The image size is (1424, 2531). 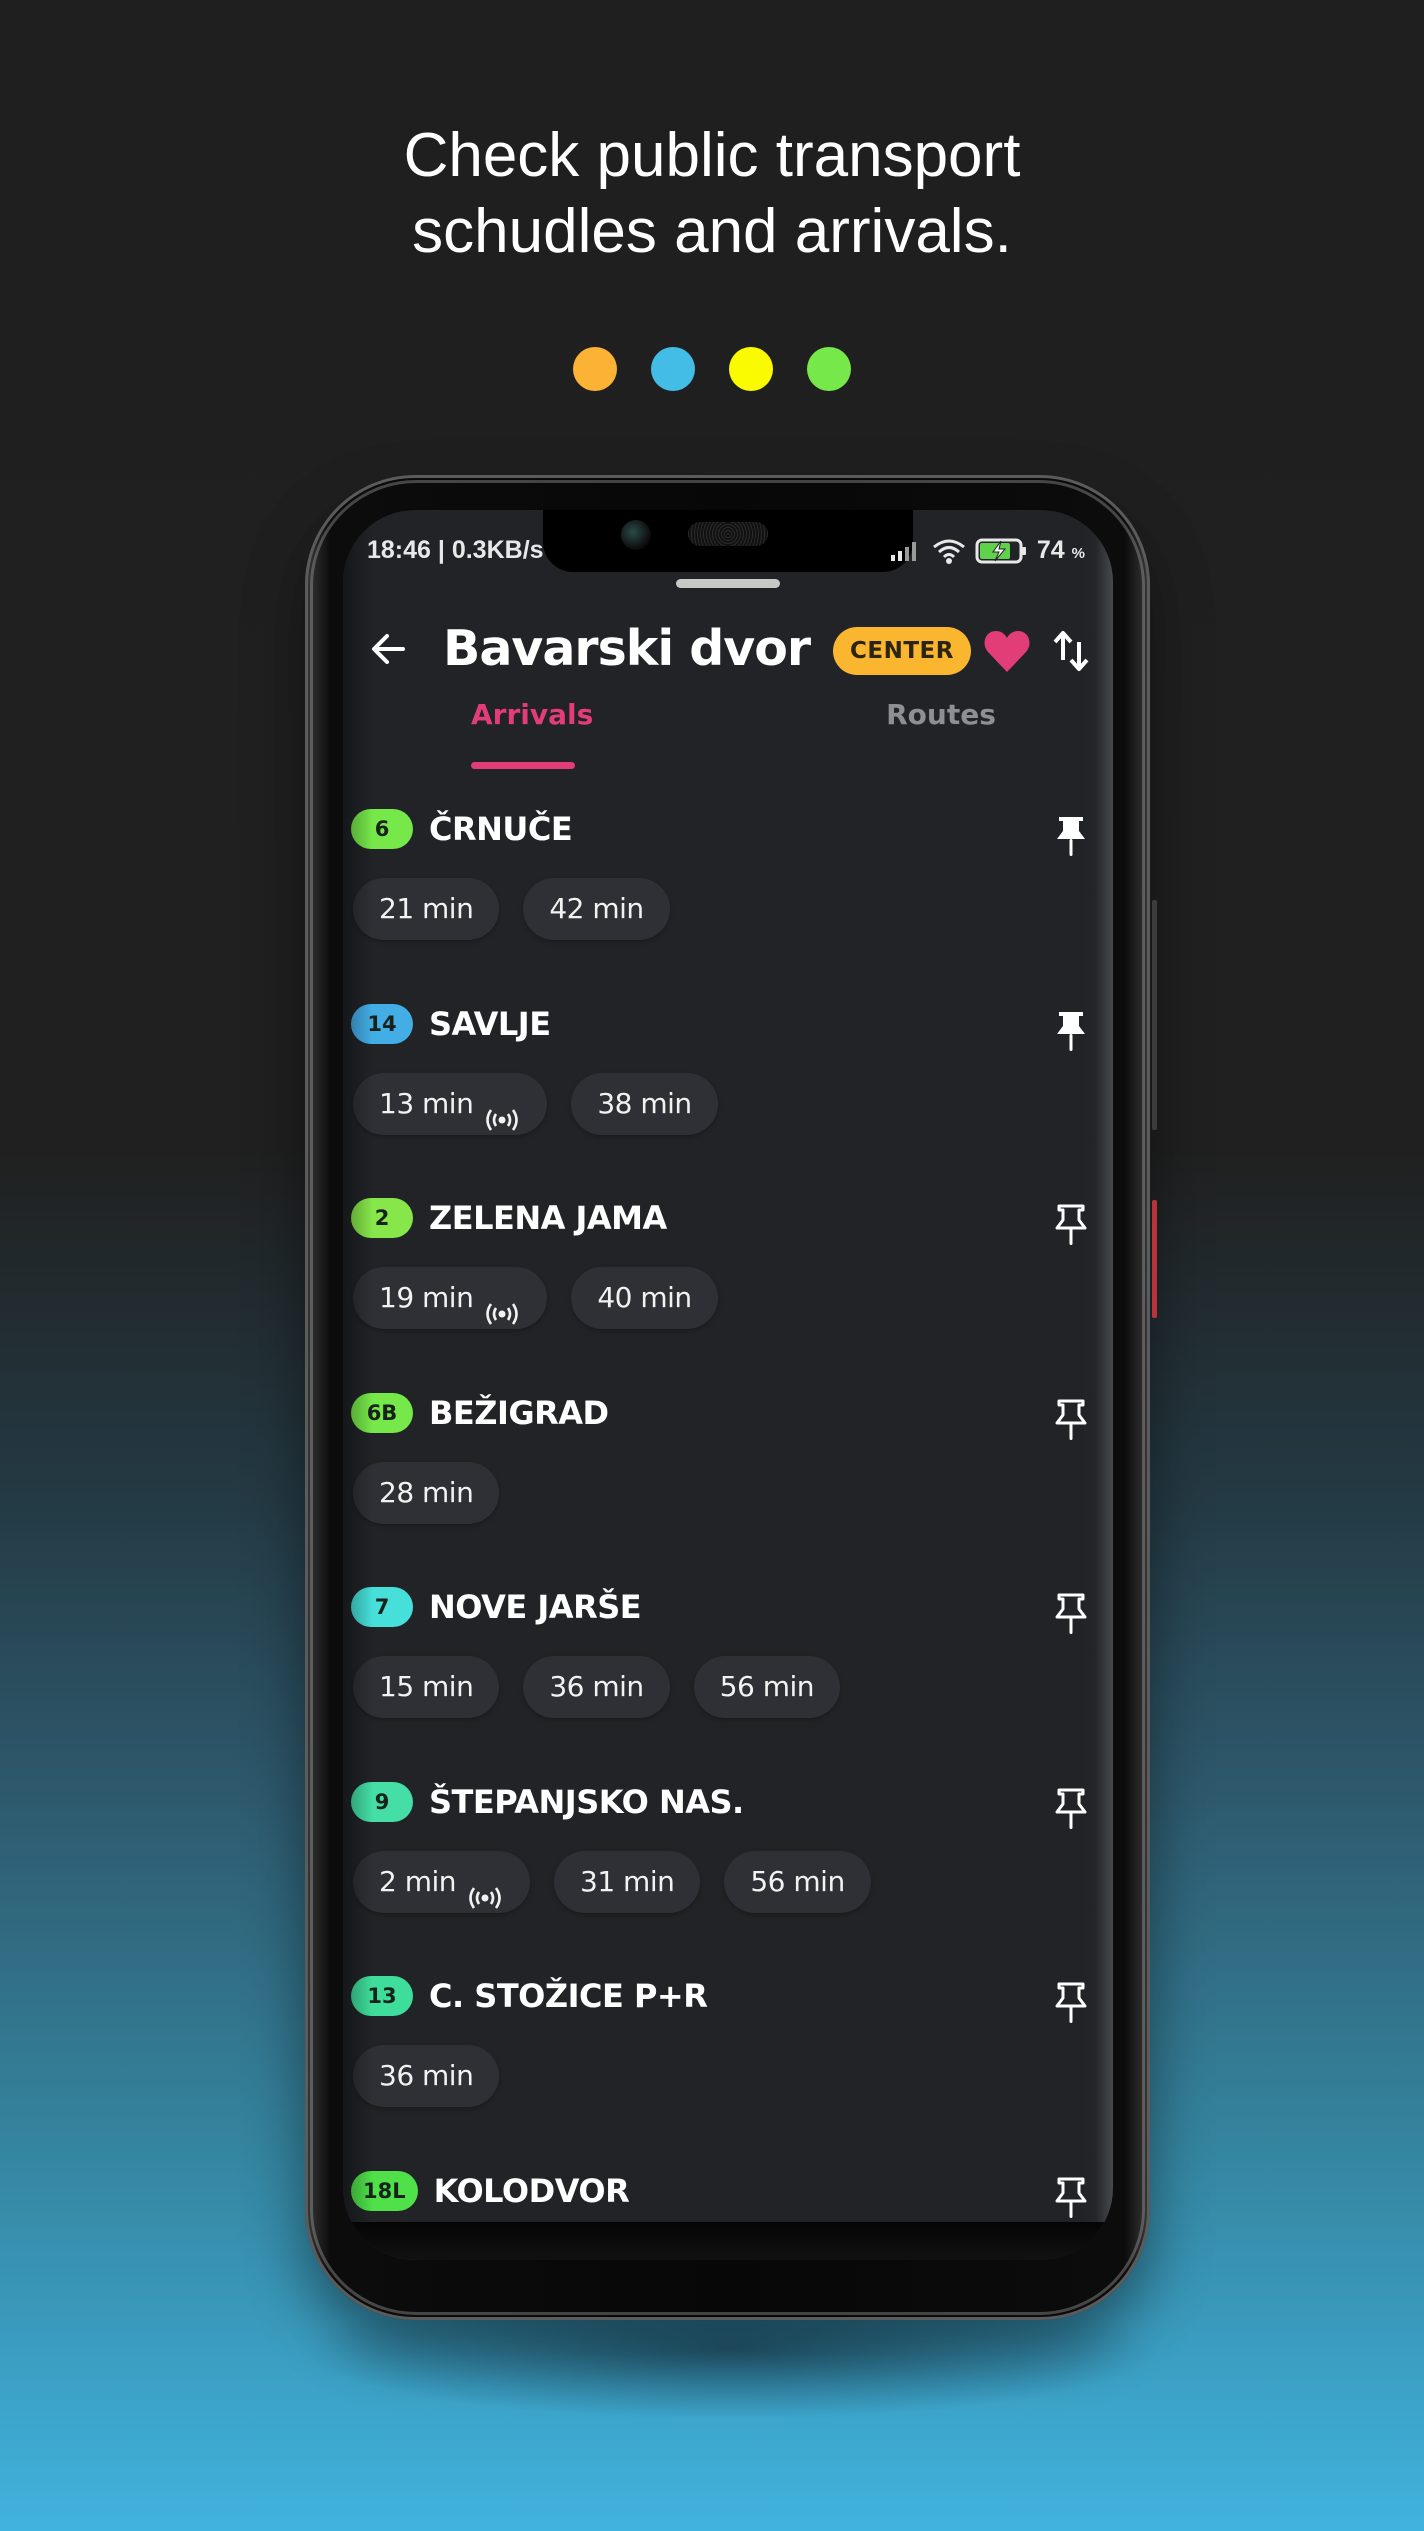 I want to click on arrival-times: 28 min, so click(x=426, y=1492).